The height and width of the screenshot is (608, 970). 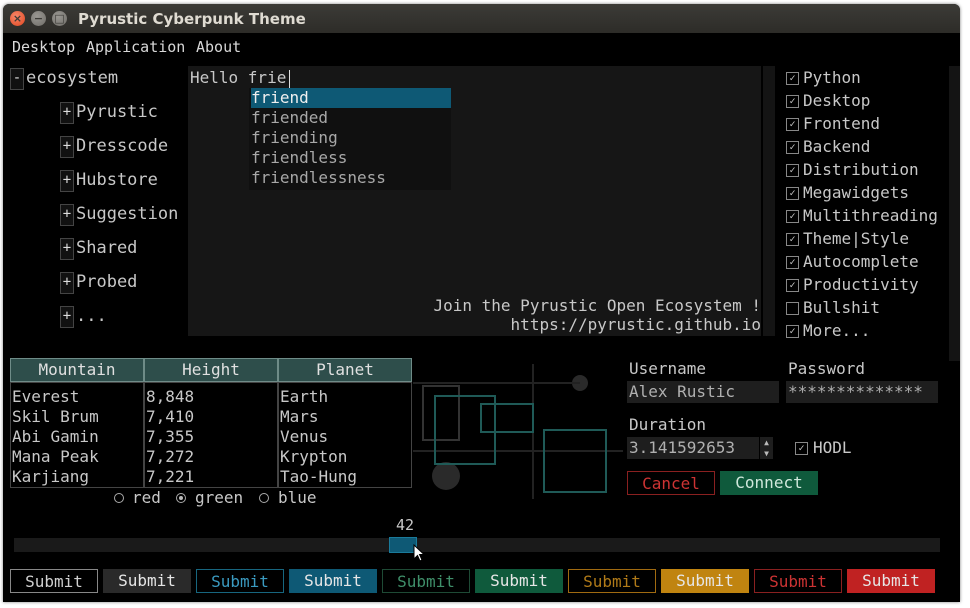 I want to click on suggestion-item: friending, so click(x=351, y=138).